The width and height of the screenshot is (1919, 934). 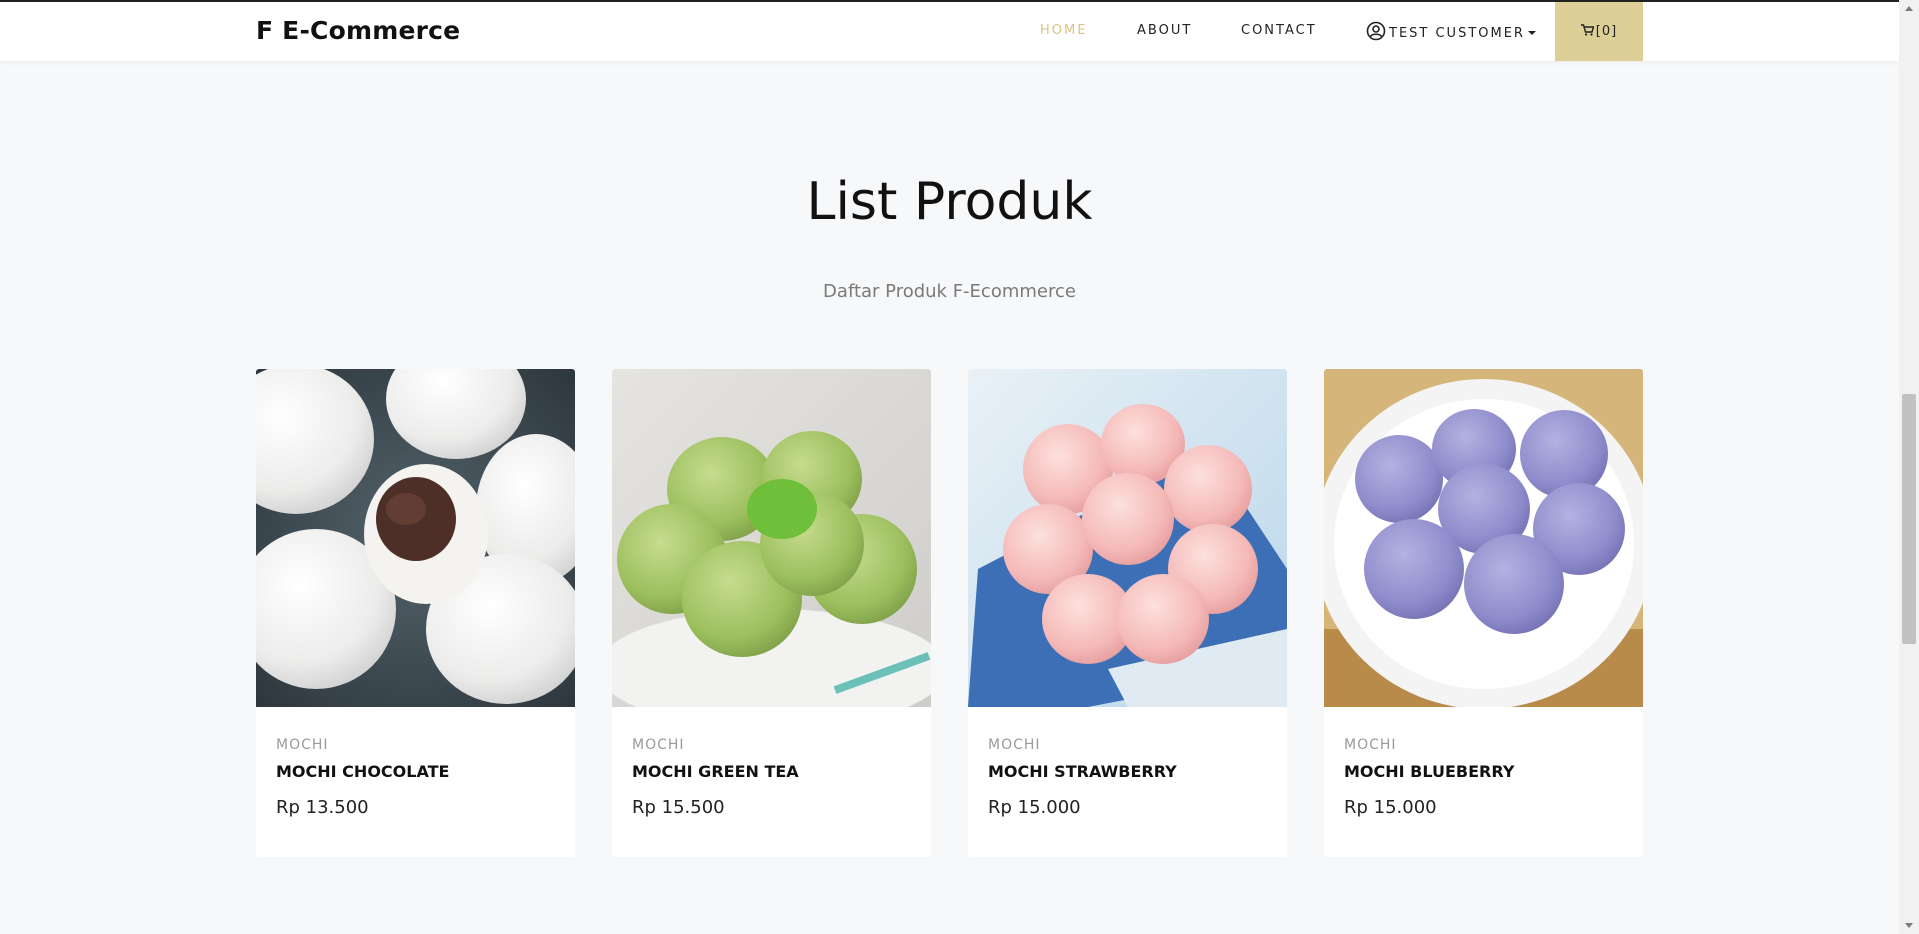 What do you see at coordinates (1909, 925) in the screenshot?
I see `scroll-down-arrow-icon` at bounding box center [1909, 925].